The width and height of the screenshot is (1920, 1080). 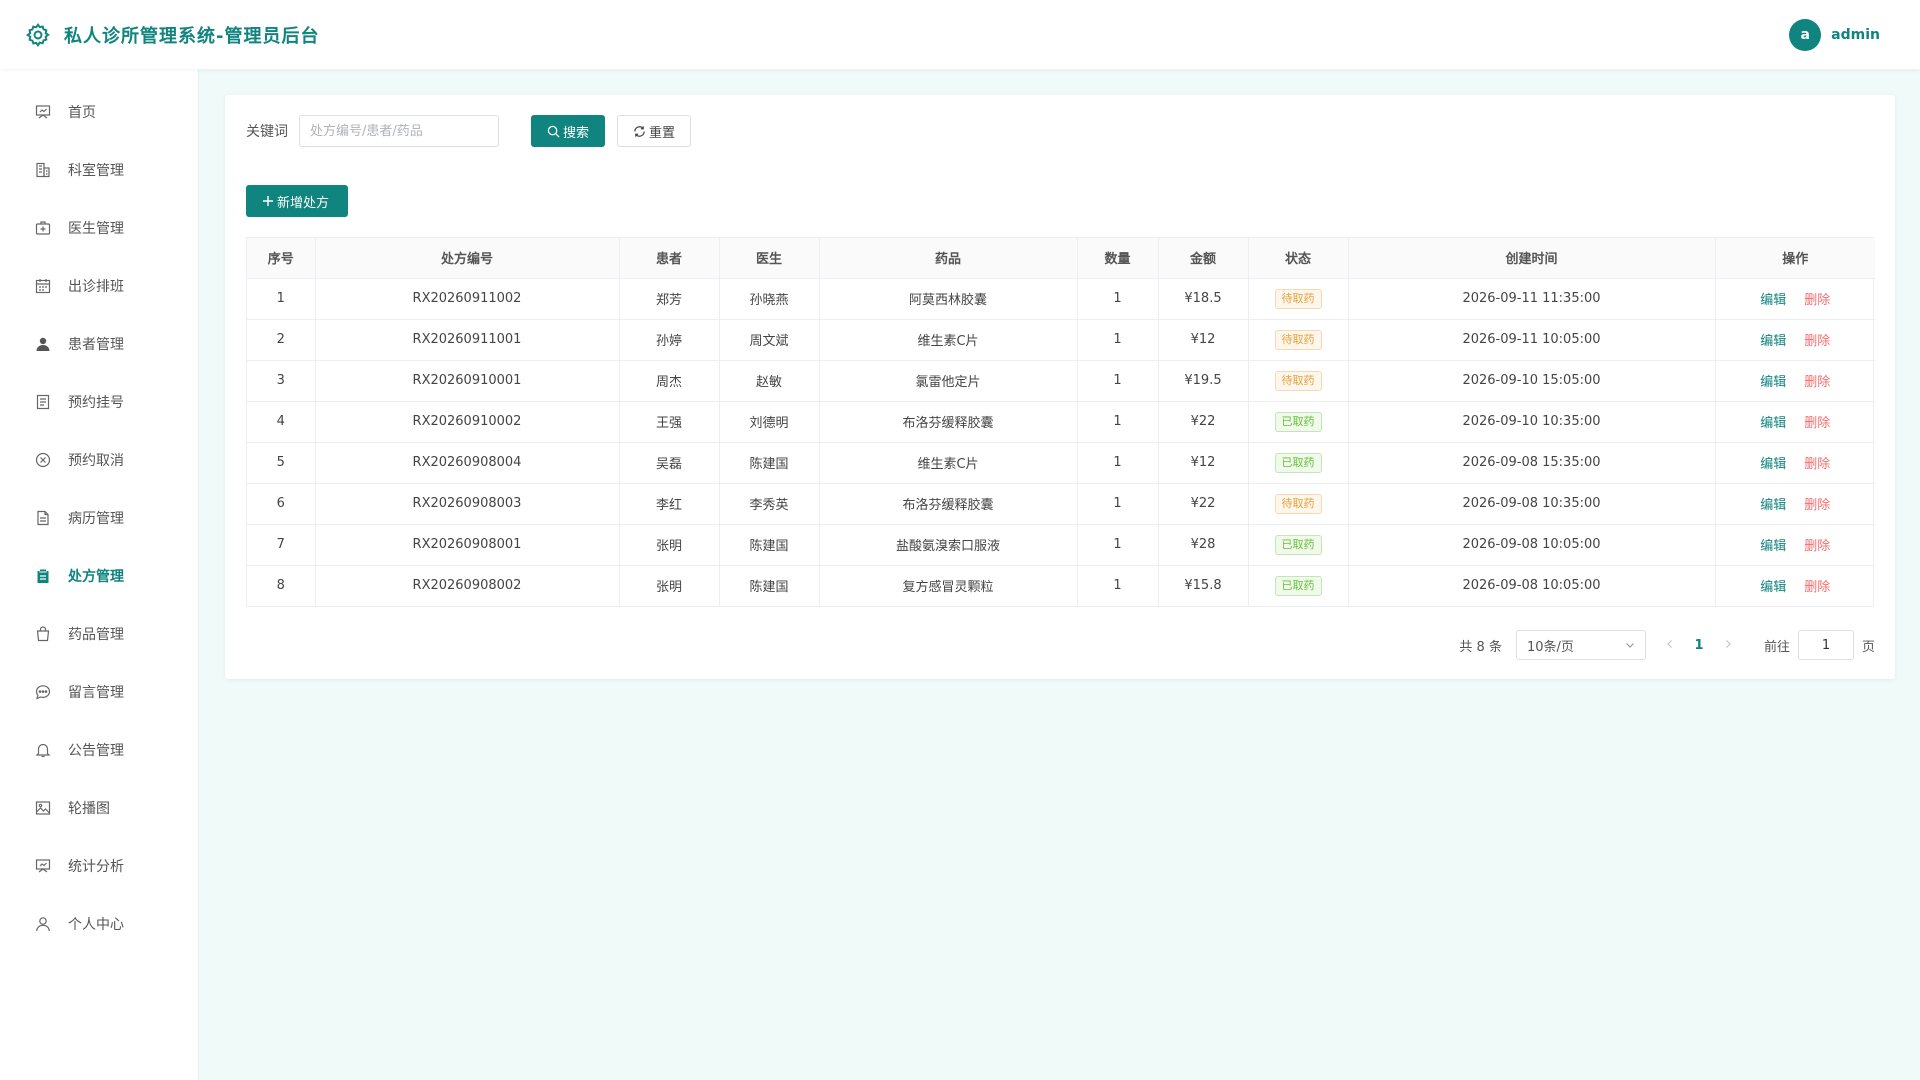 I want to click on add-prescription-button: 新增处方, so click(x=297, y=201).